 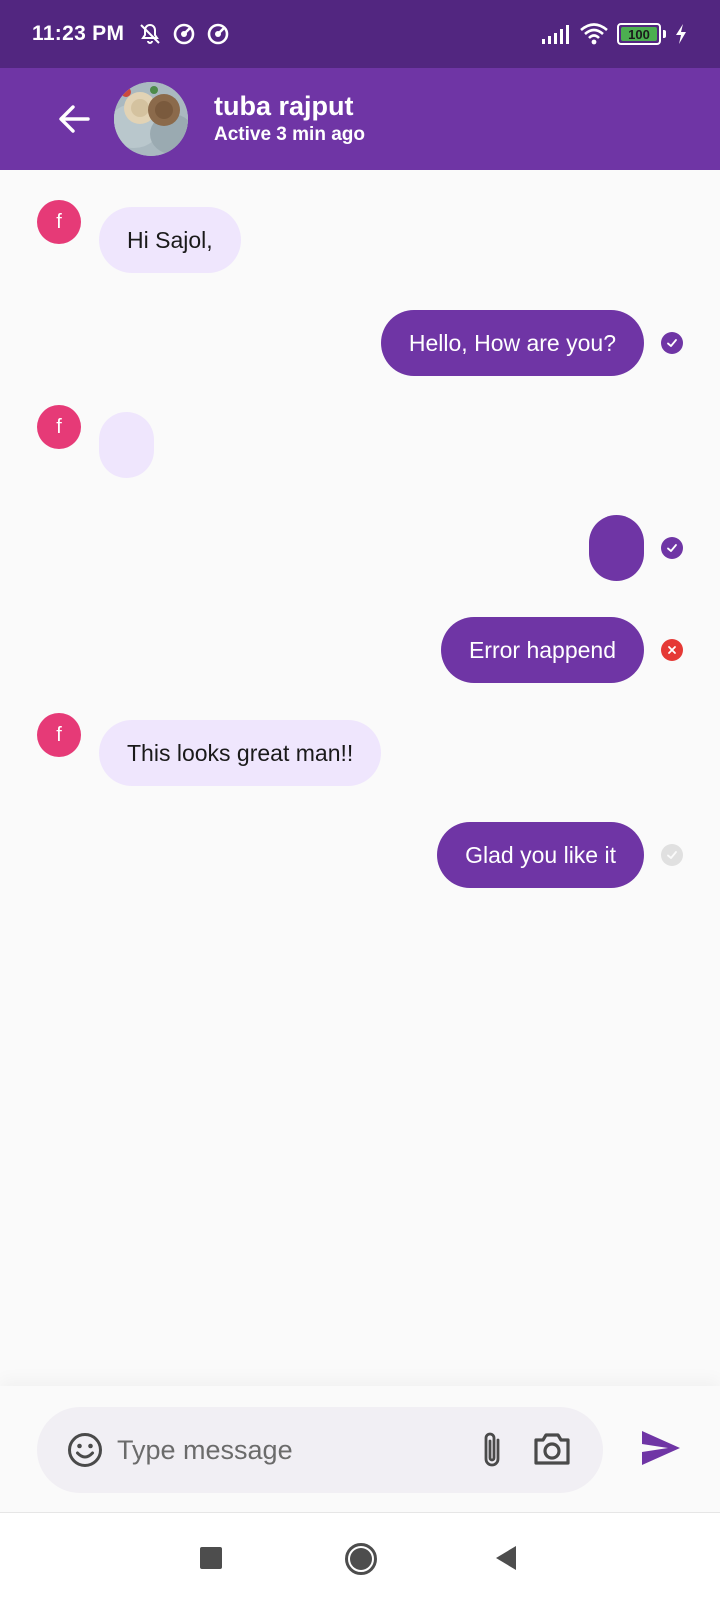 I want to click on contact-name: tuba rajput, so click(x=284, y=106).